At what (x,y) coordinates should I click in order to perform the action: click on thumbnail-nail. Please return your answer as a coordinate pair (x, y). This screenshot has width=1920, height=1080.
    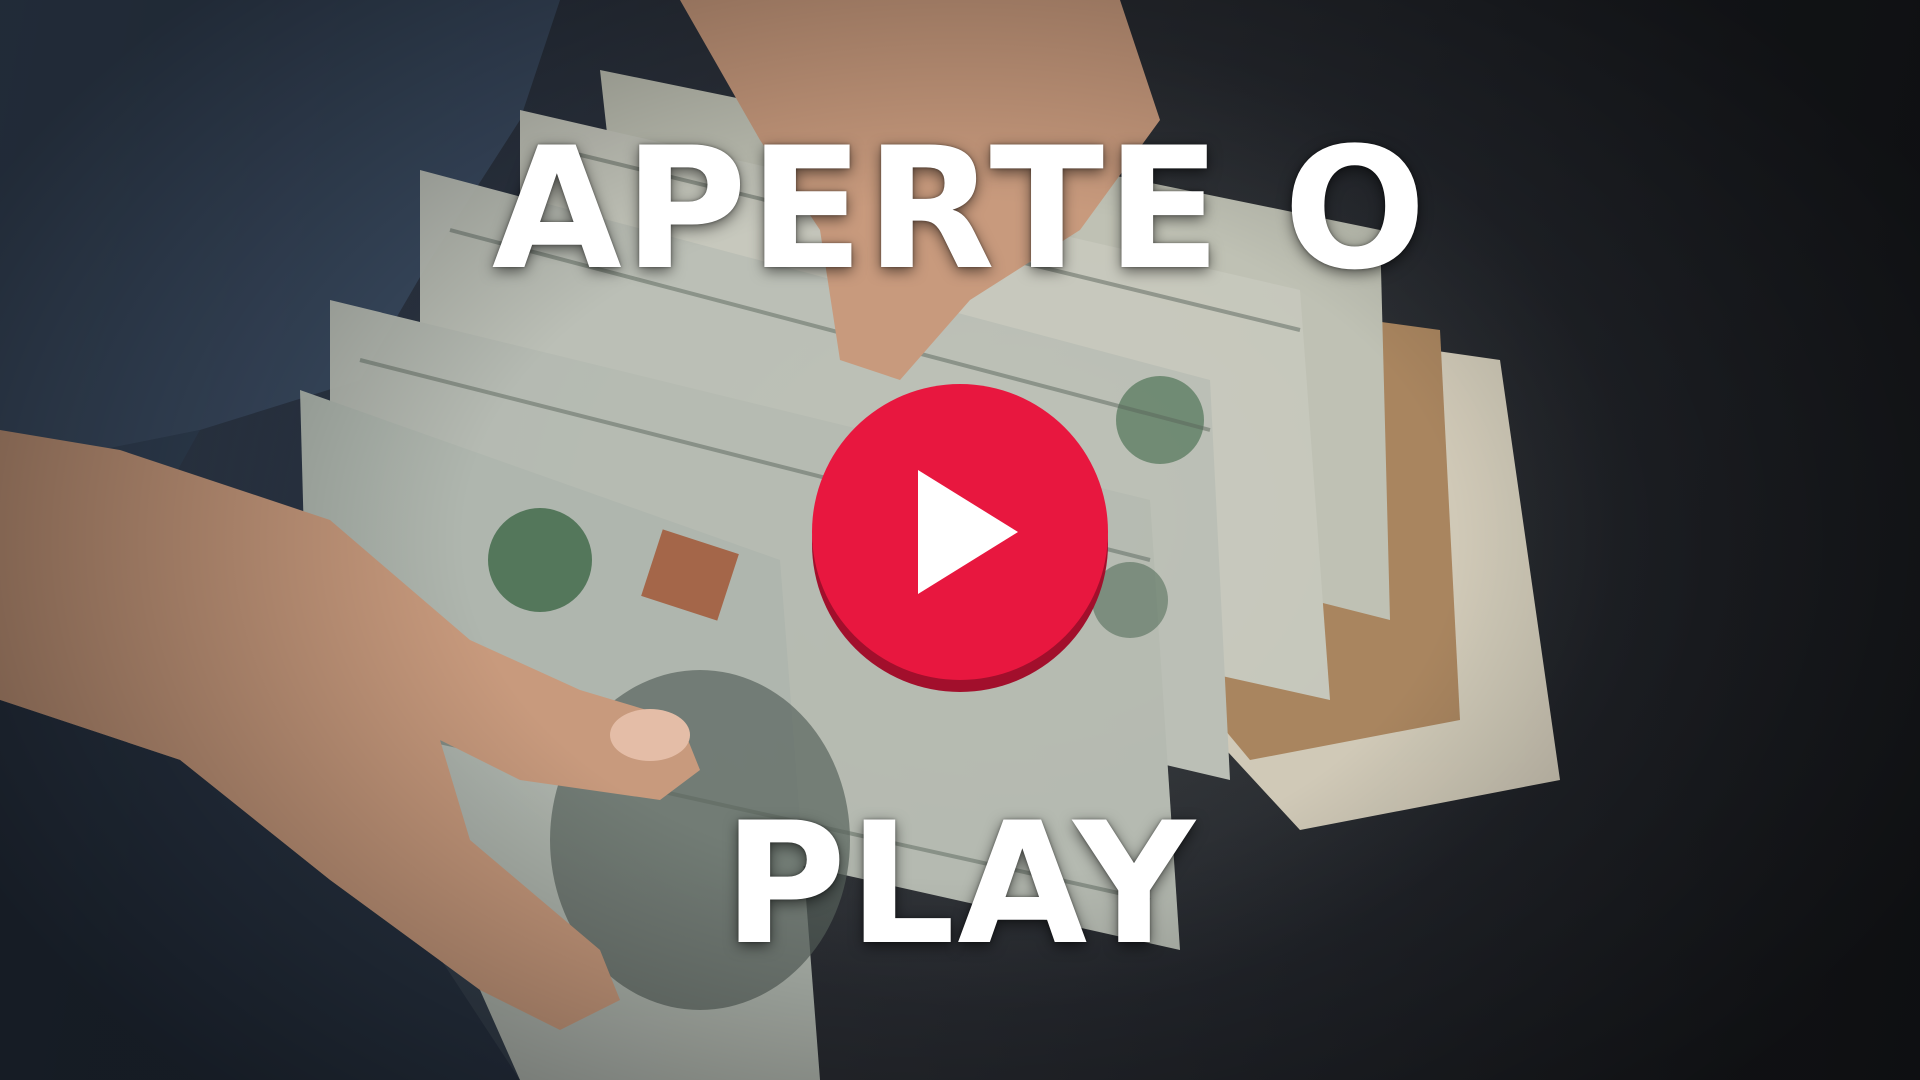
    Looking at the image, I should click on (650, 735).